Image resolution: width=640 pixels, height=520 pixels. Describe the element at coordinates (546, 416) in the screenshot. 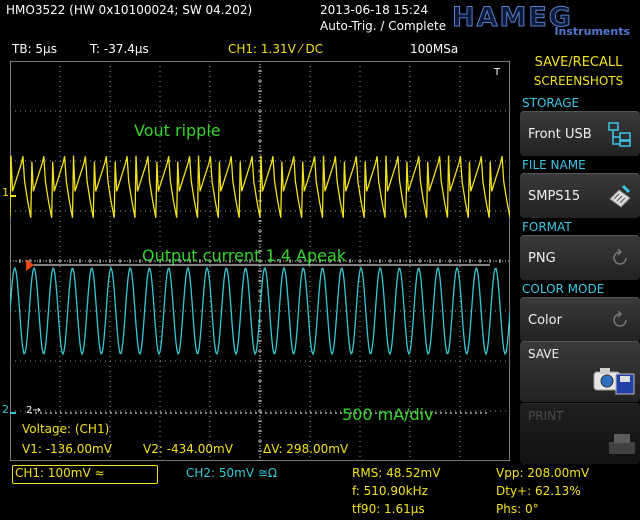

I see `print-label: PRINT` at that location.